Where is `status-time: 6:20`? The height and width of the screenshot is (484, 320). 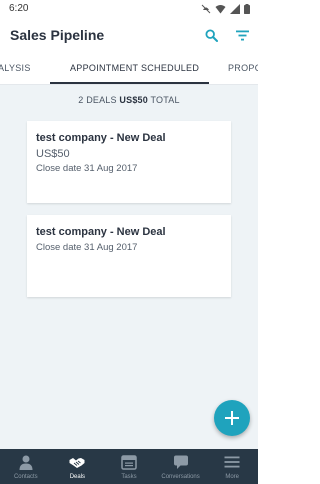 status-time: 6:20 is located at coordinates (19, 8).